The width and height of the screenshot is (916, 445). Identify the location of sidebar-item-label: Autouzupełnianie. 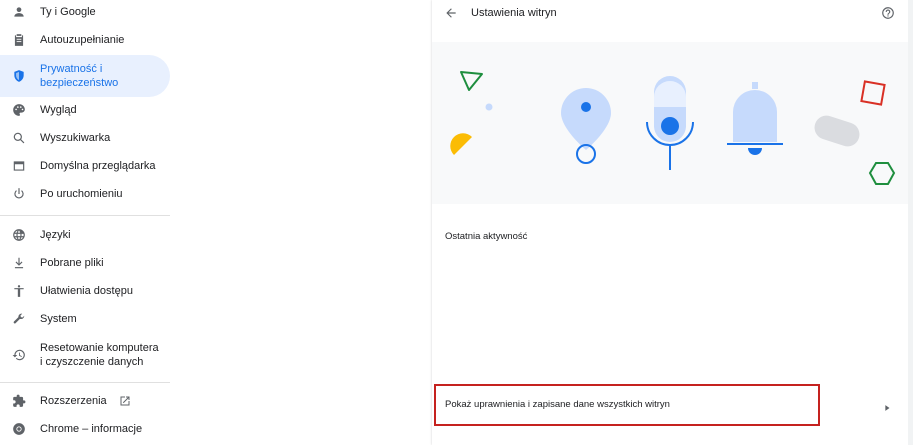
(82, 40).